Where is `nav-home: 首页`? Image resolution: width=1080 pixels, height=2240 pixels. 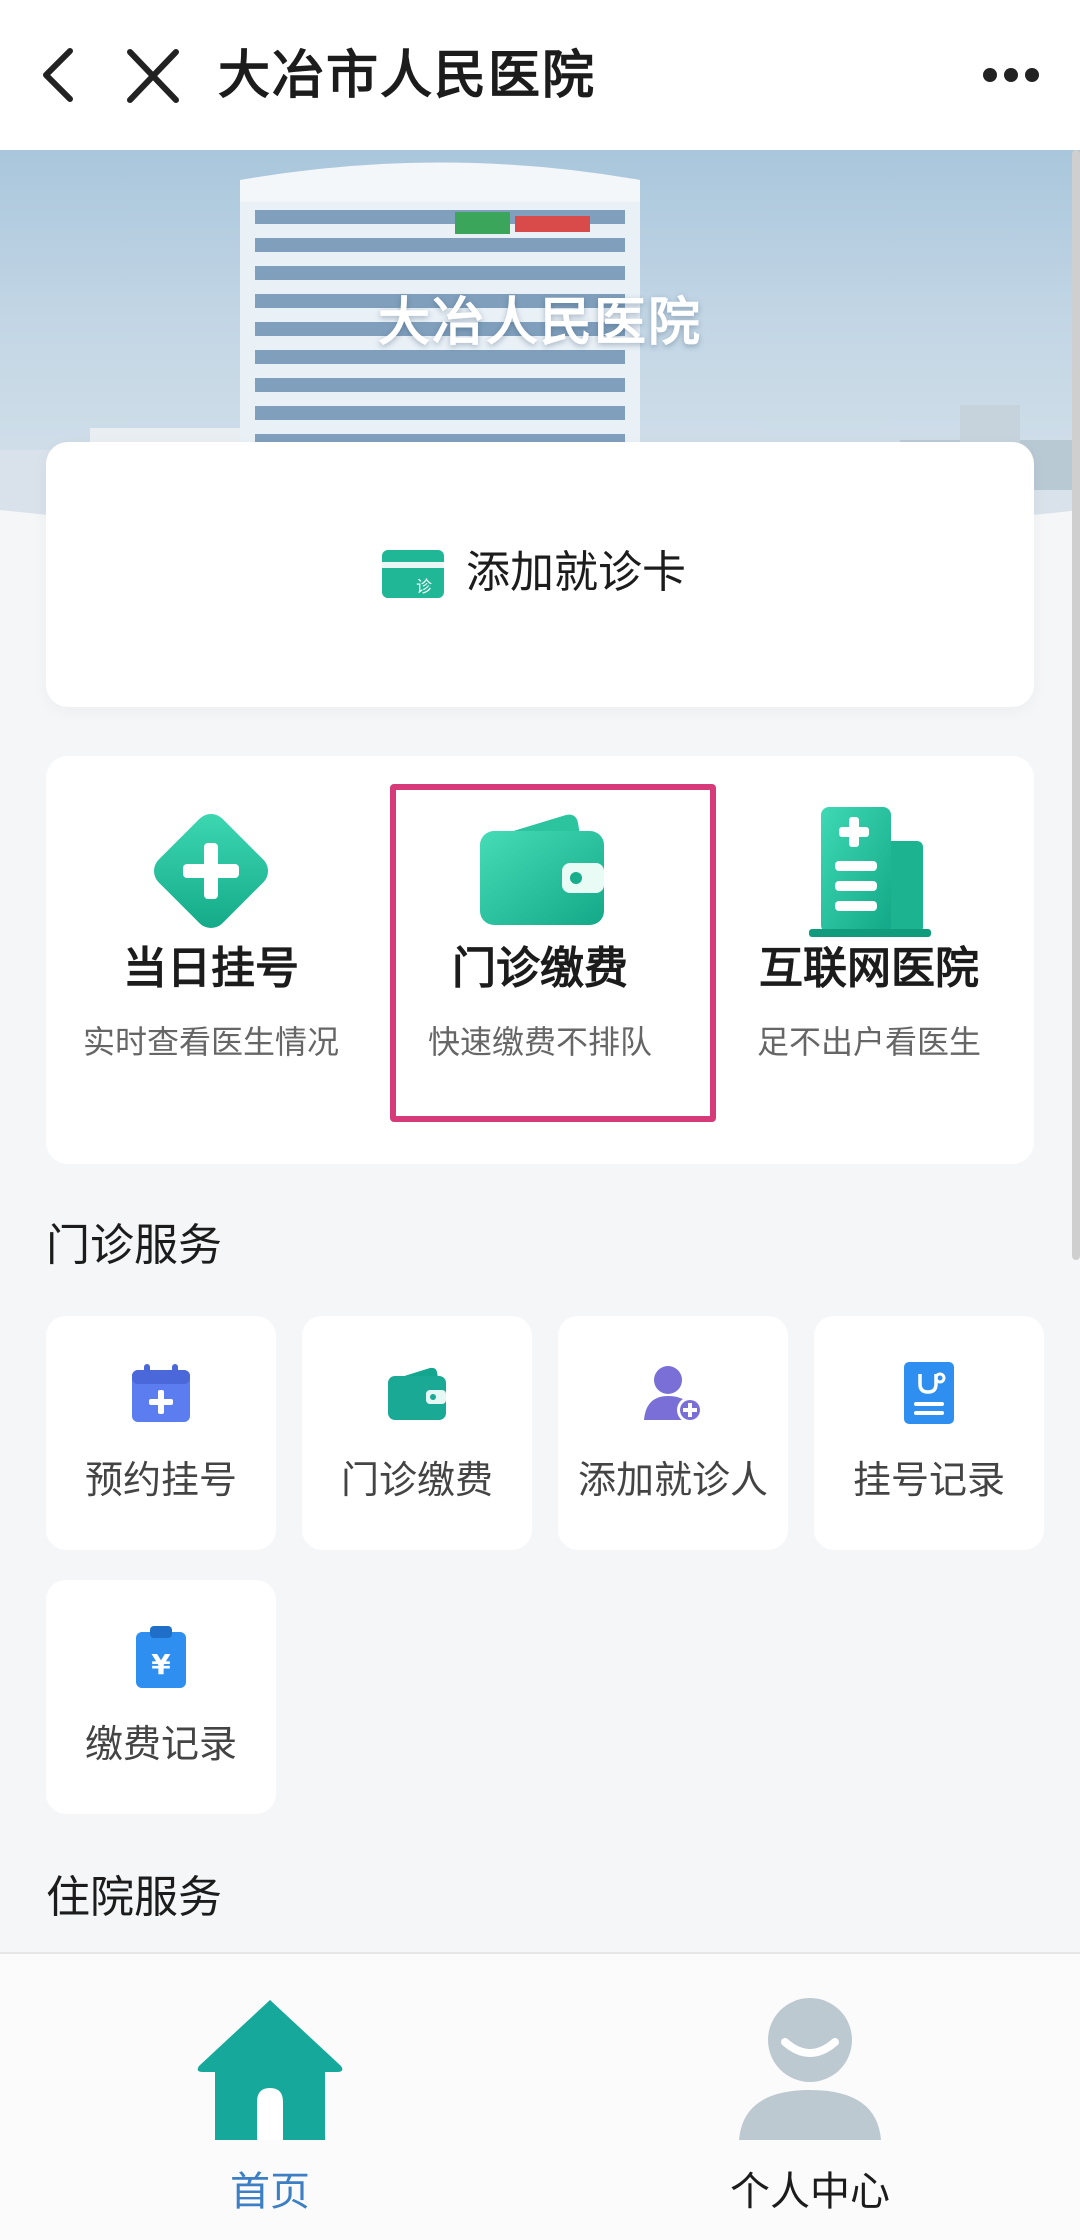
nav-home: 首页 is located at coordinates (270, 2097).